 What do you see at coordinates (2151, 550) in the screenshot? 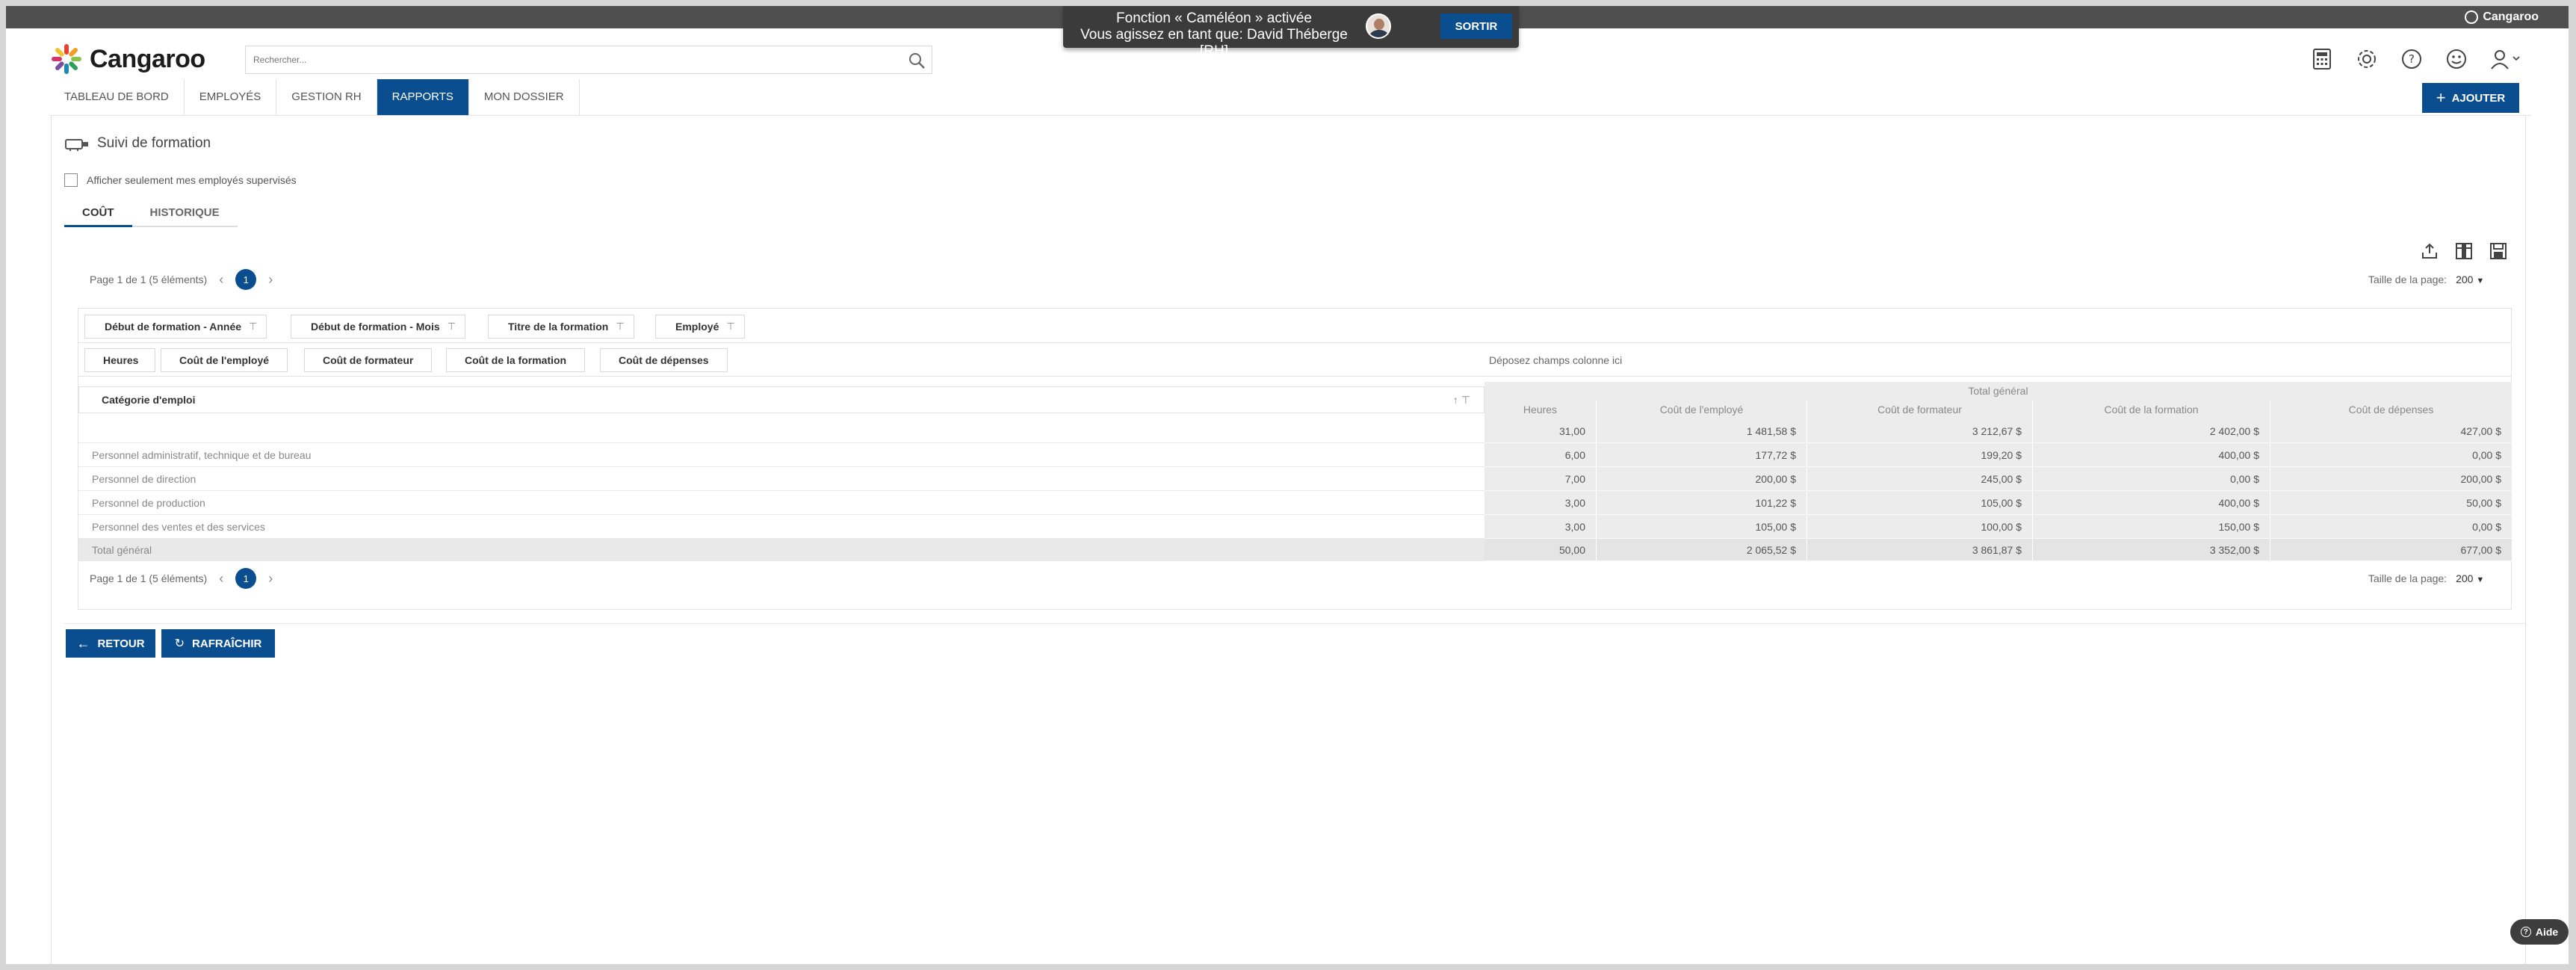
I see `total-value-cell: 3 352,00 $` at bounding box center [2151, 550].